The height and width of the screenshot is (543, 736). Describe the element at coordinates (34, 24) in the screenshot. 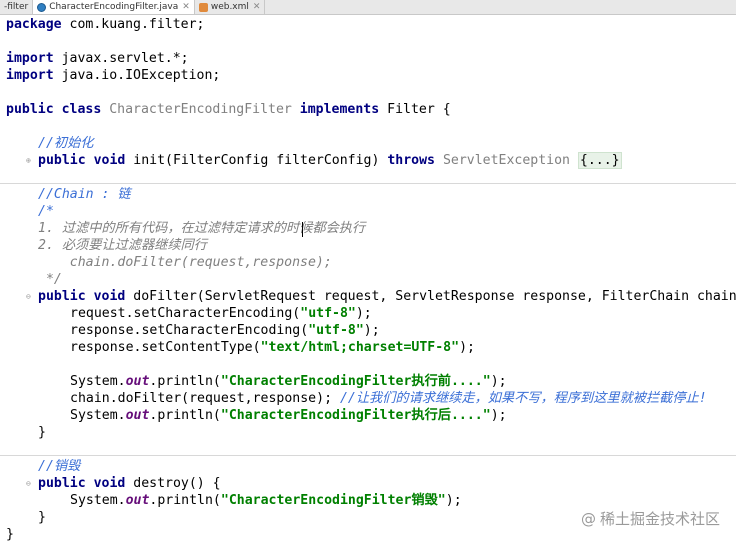

I see `keyword: package` at that location.